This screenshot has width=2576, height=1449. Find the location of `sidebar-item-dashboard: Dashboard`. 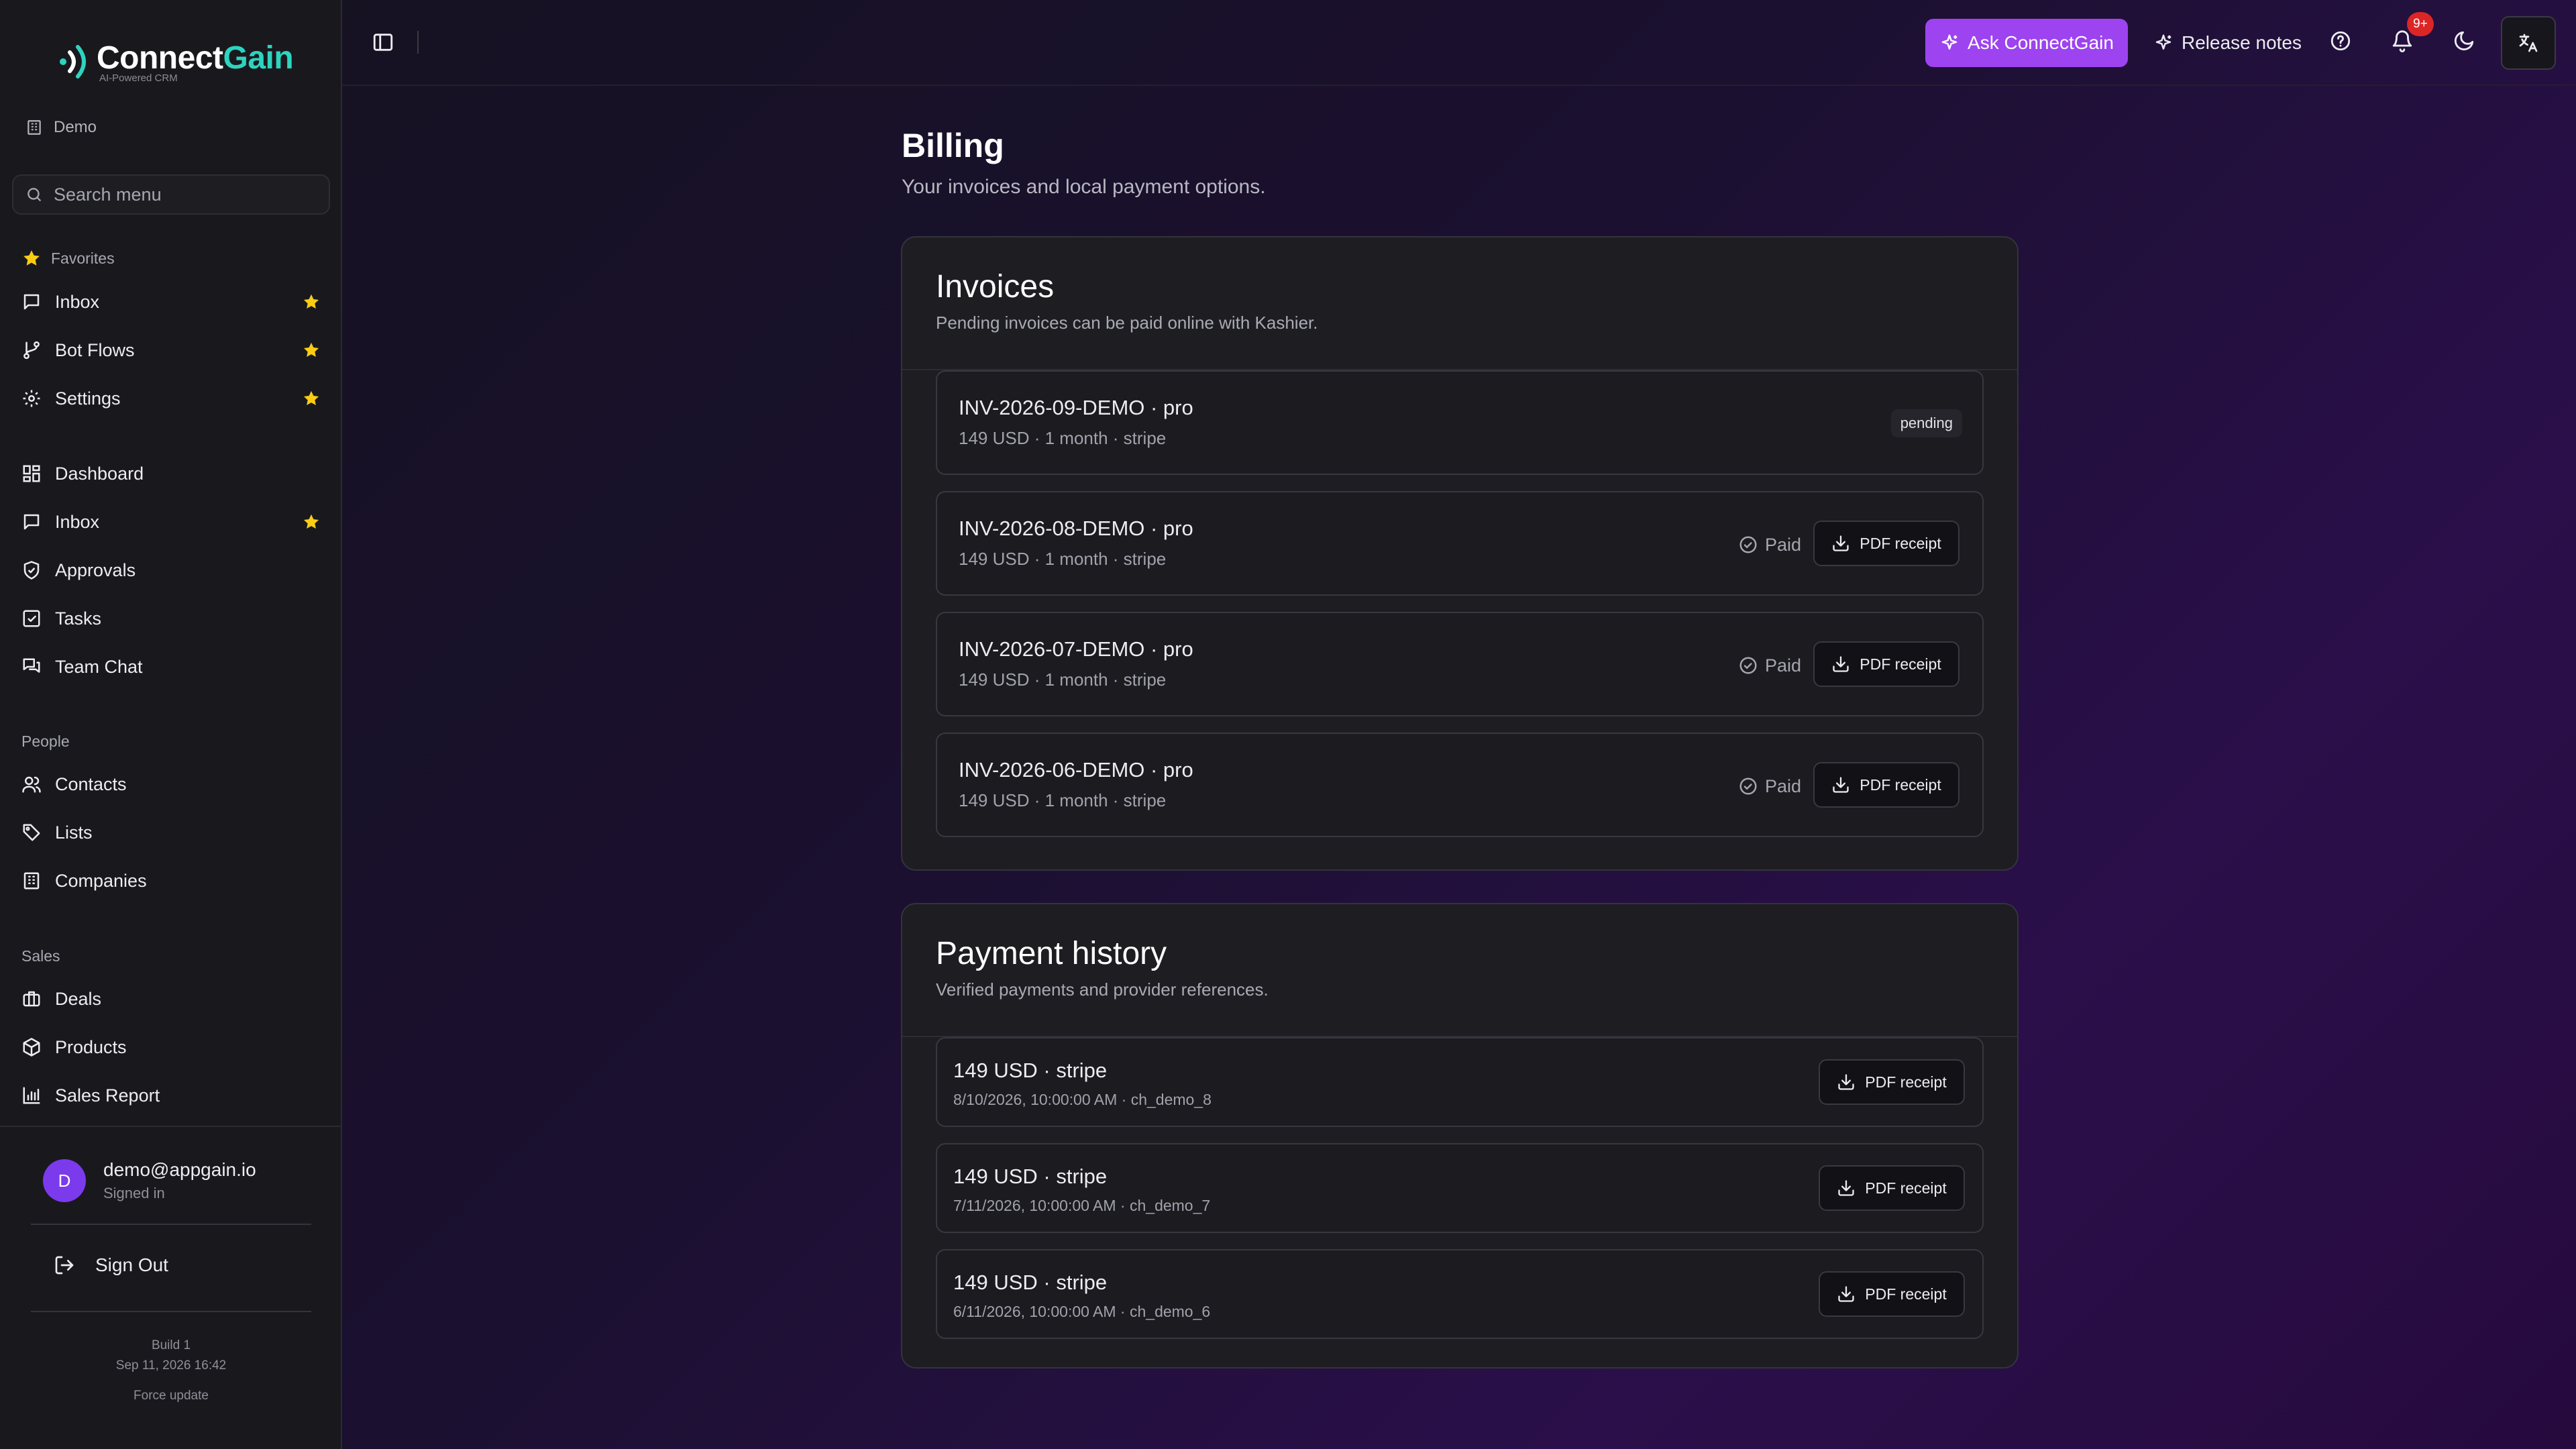

sidebar-item-dashboard: Dashboard is located at coordinates (171, 473).